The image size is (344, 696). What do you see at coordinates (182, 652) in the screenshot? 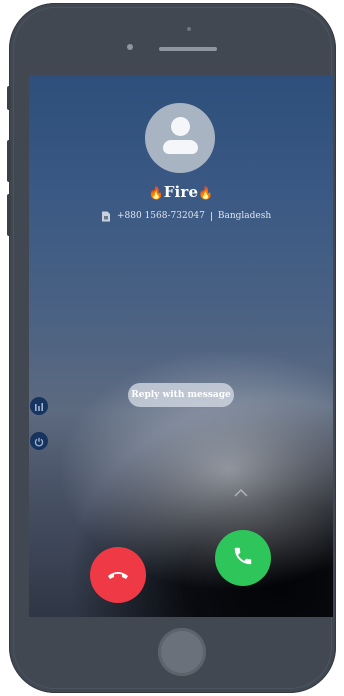
I see `home-button` at bounding box center [182, 652].